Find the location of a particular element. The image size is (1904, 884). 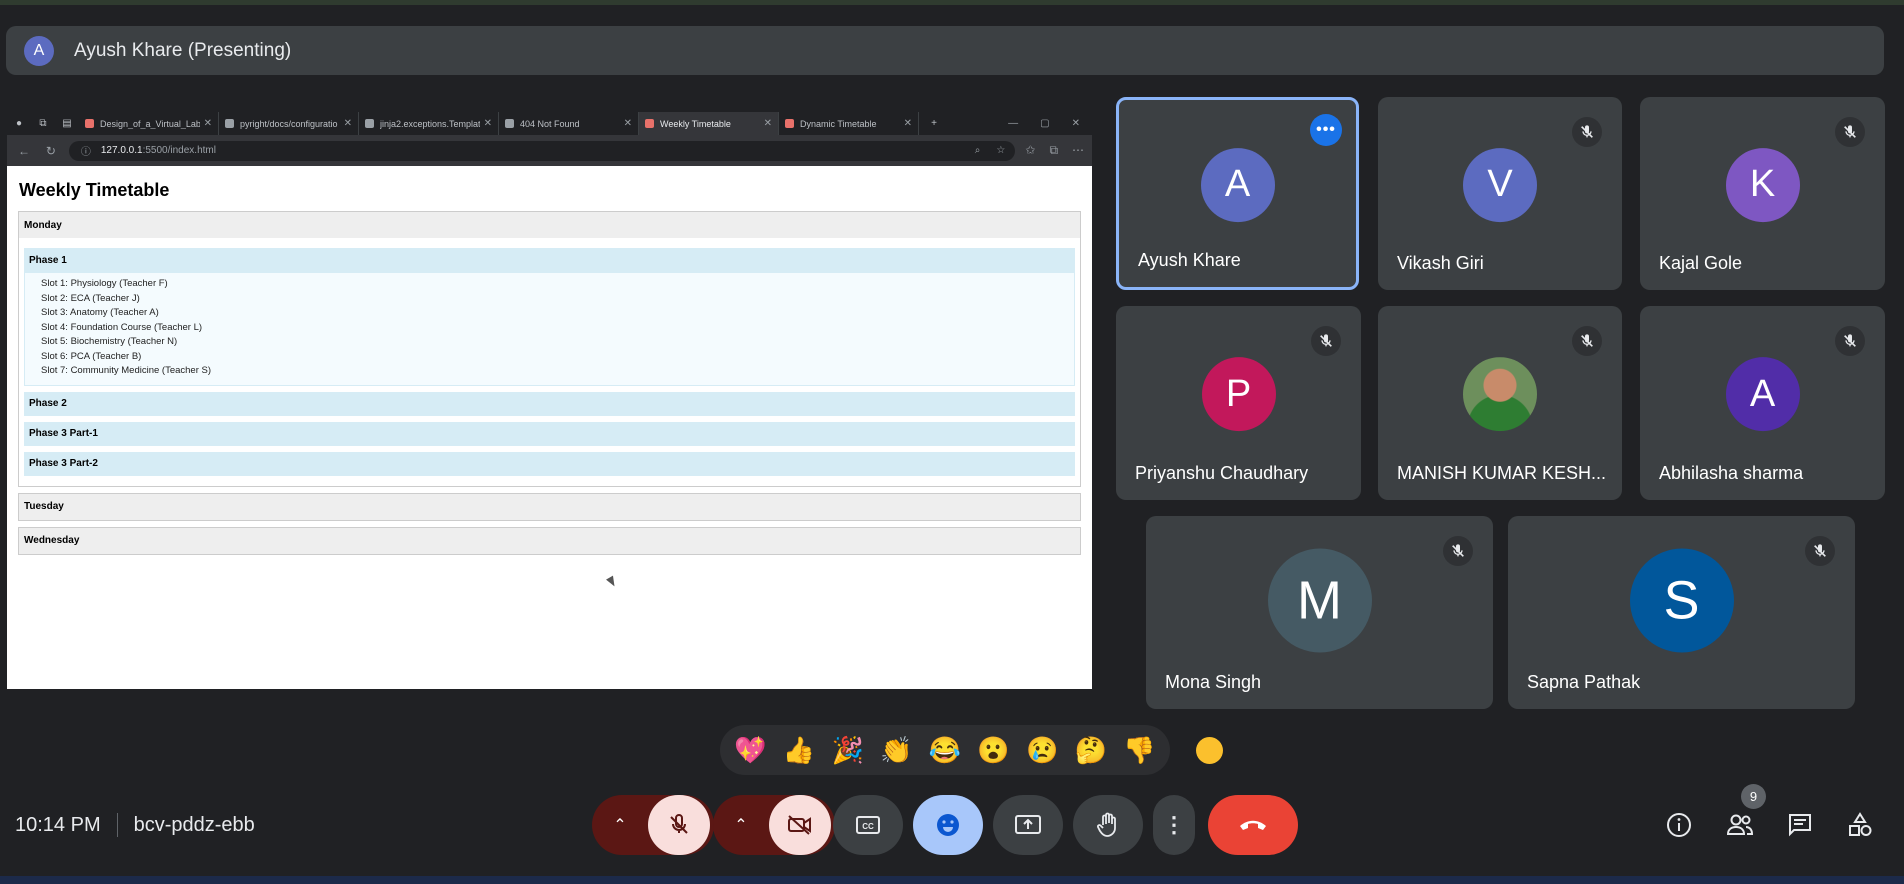

slot-item: Slot 3: Anatomy (Teacher A) is located at coordinates (100, 312).